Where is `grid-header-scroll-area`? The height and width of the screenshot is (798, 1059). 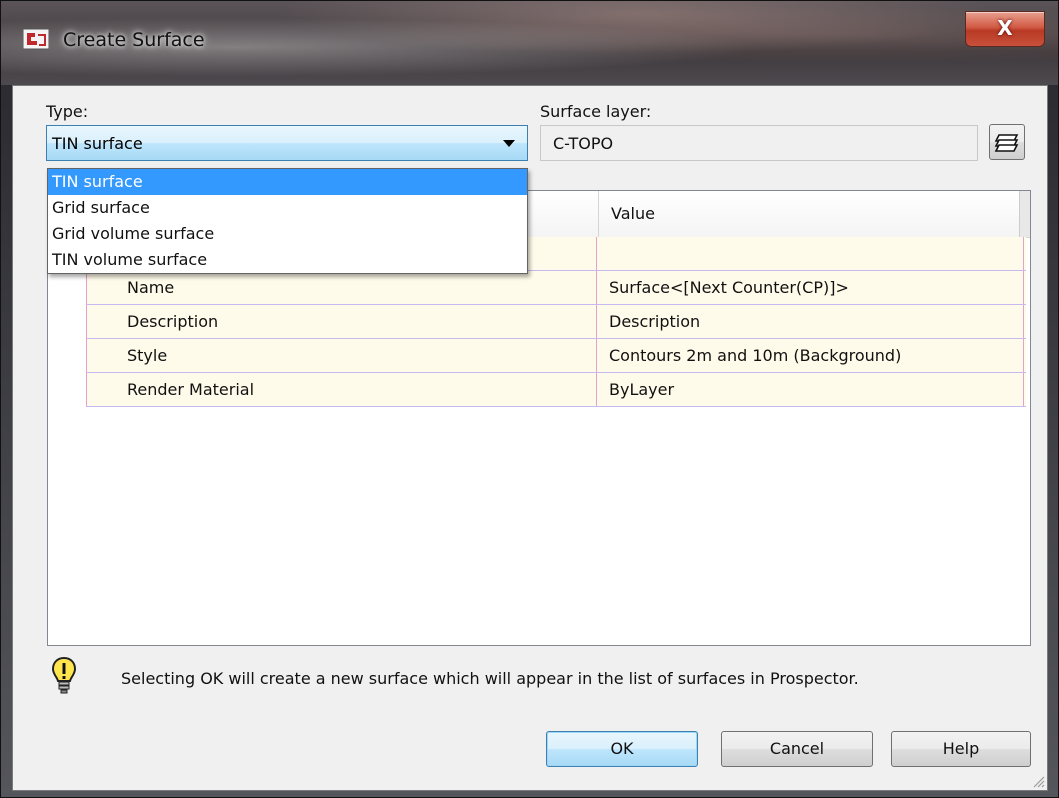
grid-header-scroll-area is located at coordinates (1024, 214).